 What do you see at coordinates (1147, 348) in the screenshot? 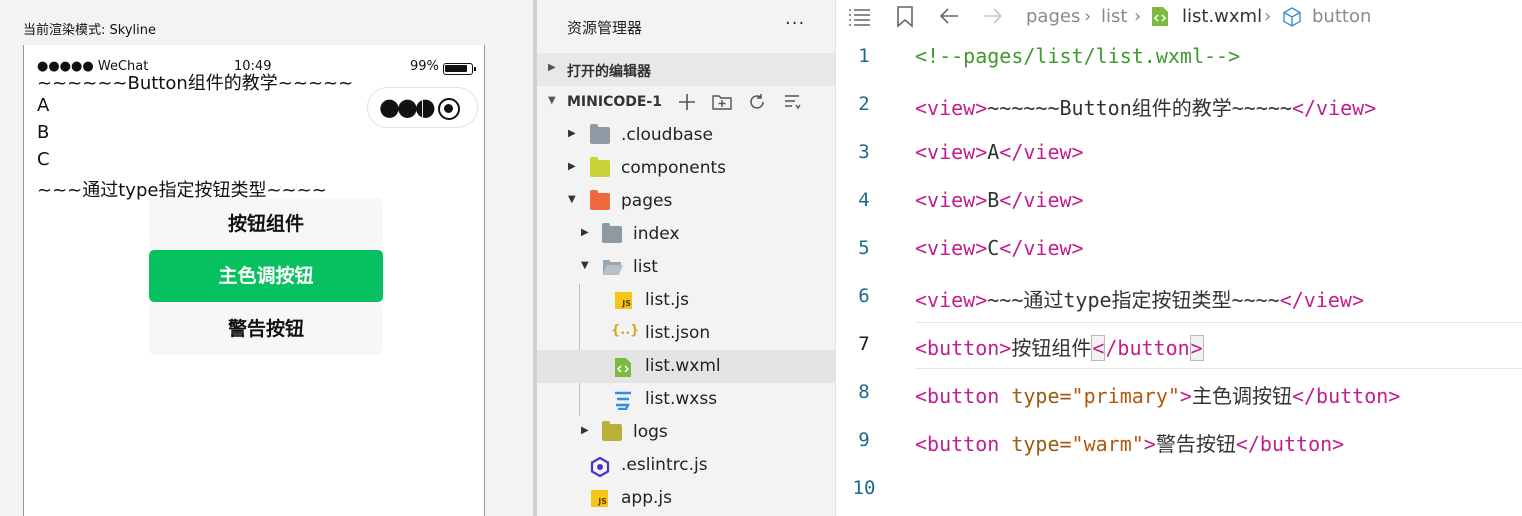
I see `code-tag: /button` at bounding box center [1147, 348].